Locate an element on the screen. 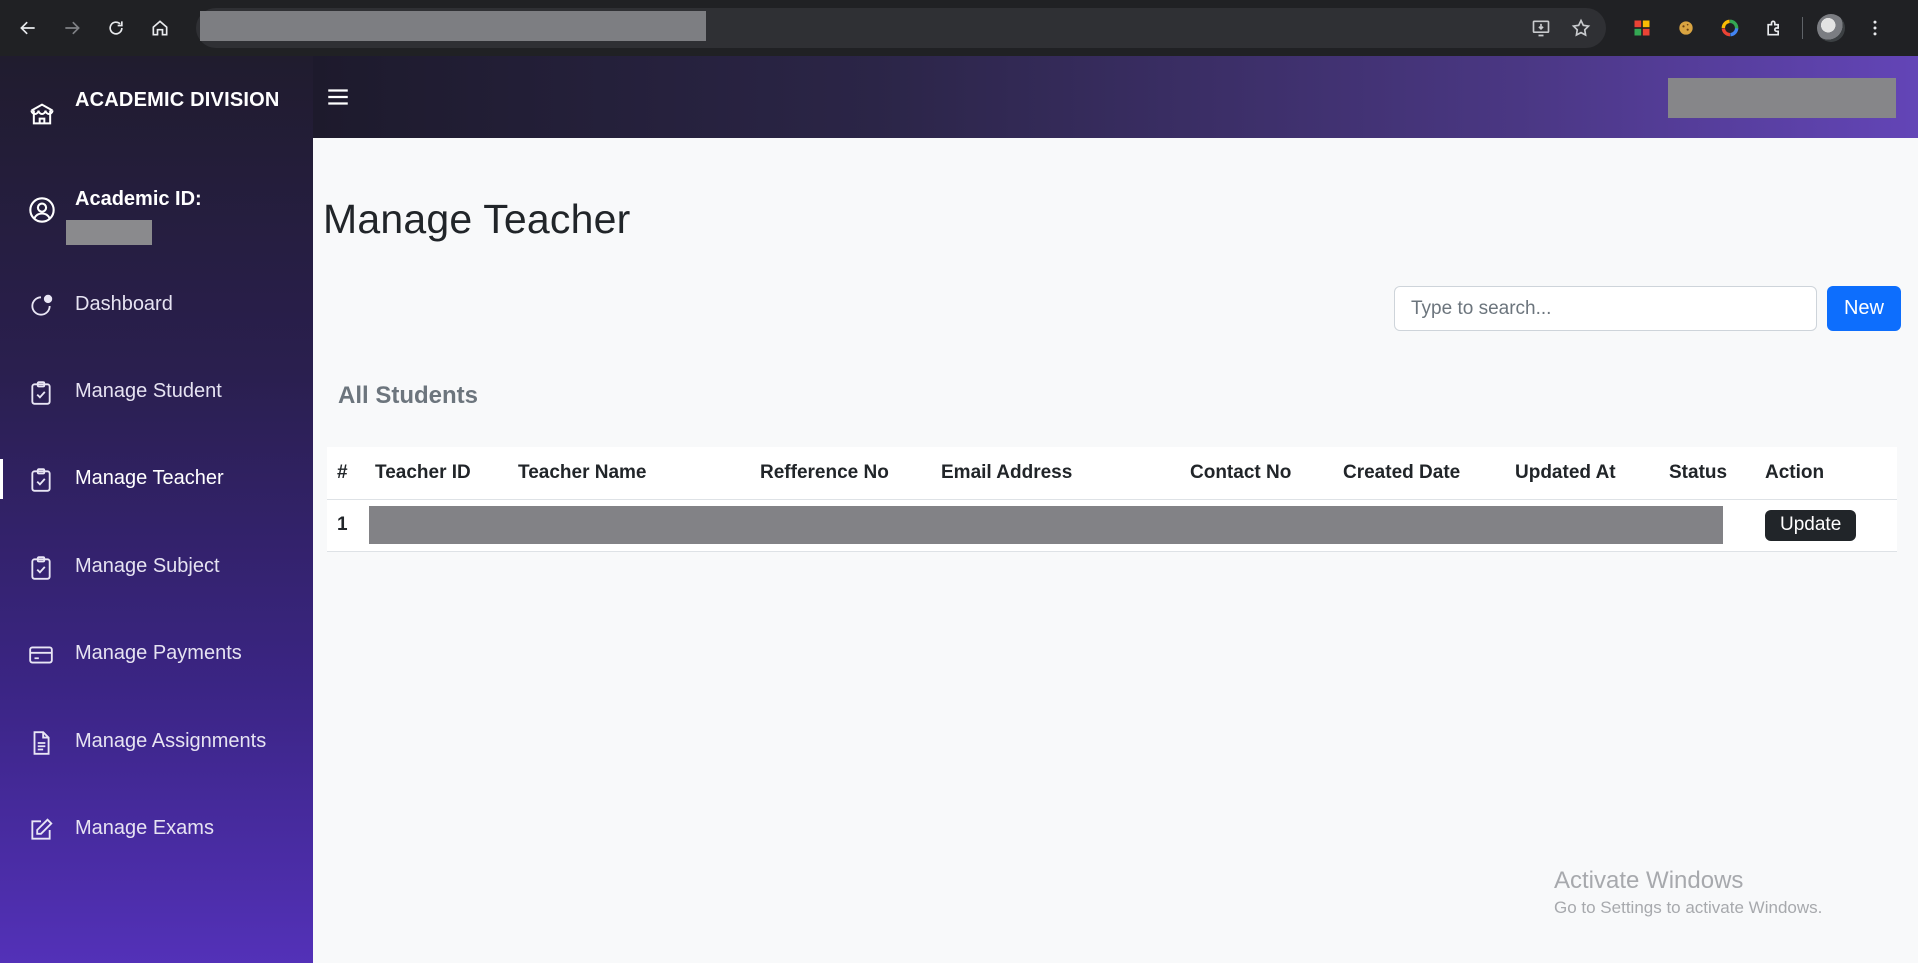 The width and height of the screenshot is (1918, 963). sidebar-item-label: Manage Student is located at coordinates (148, 391).